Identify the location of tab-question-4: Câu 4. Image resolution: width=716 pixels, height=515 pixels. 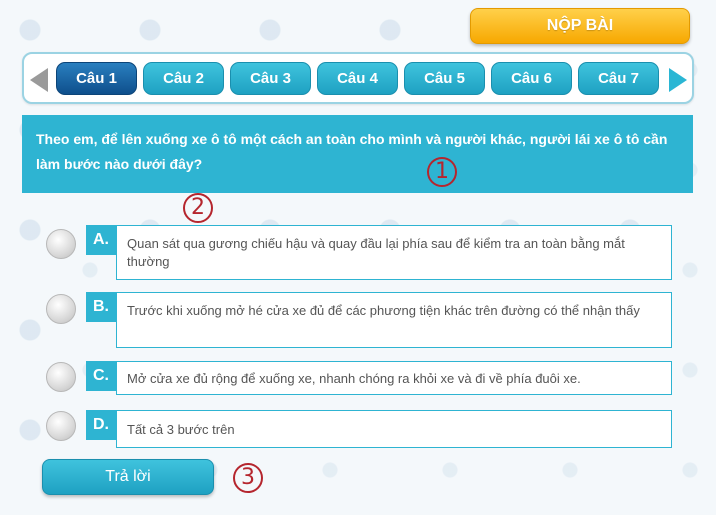
(357, 78).